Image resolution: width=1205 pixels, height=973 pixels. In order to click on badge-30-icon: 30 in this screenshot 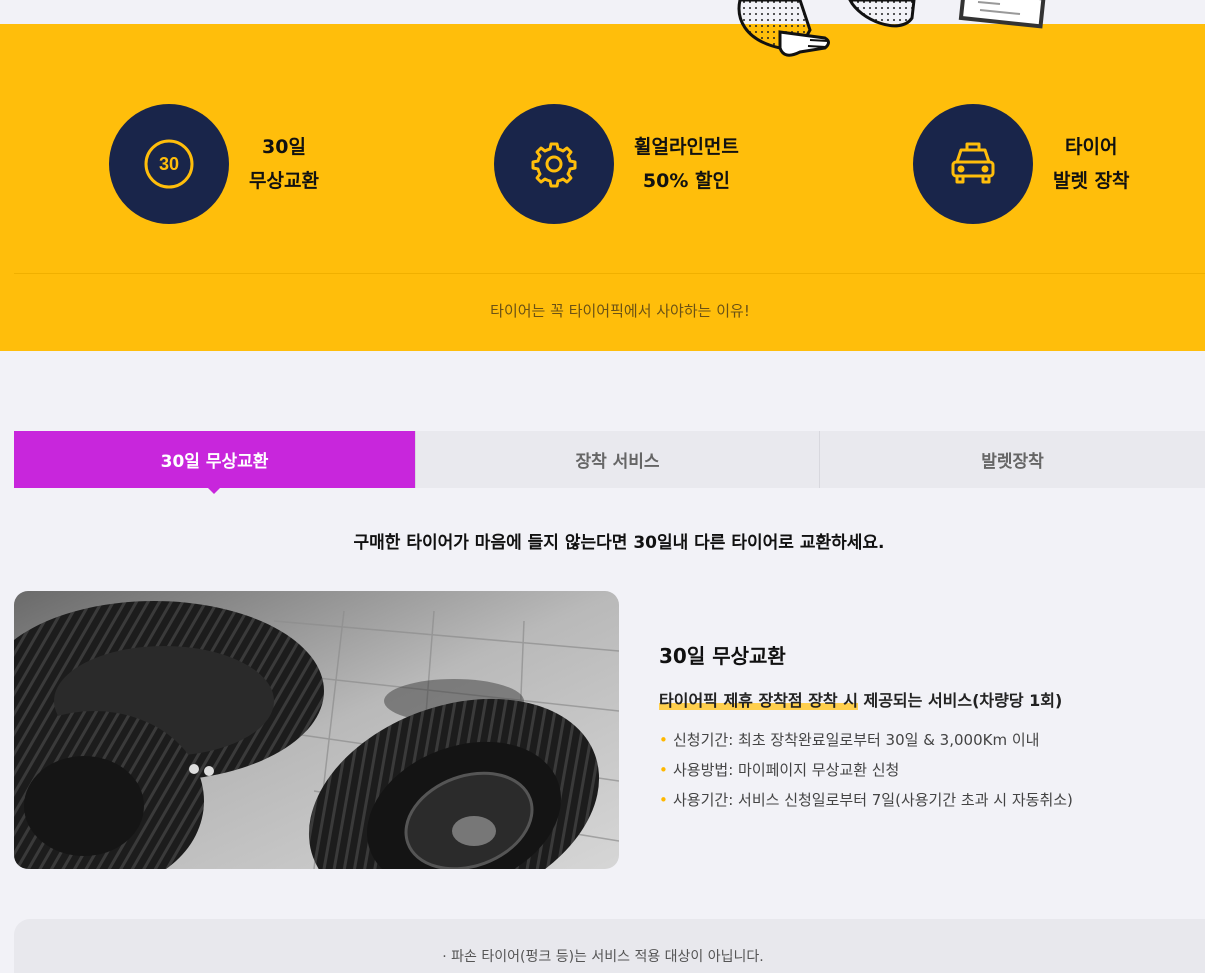, I will do `click(169, 164)`.